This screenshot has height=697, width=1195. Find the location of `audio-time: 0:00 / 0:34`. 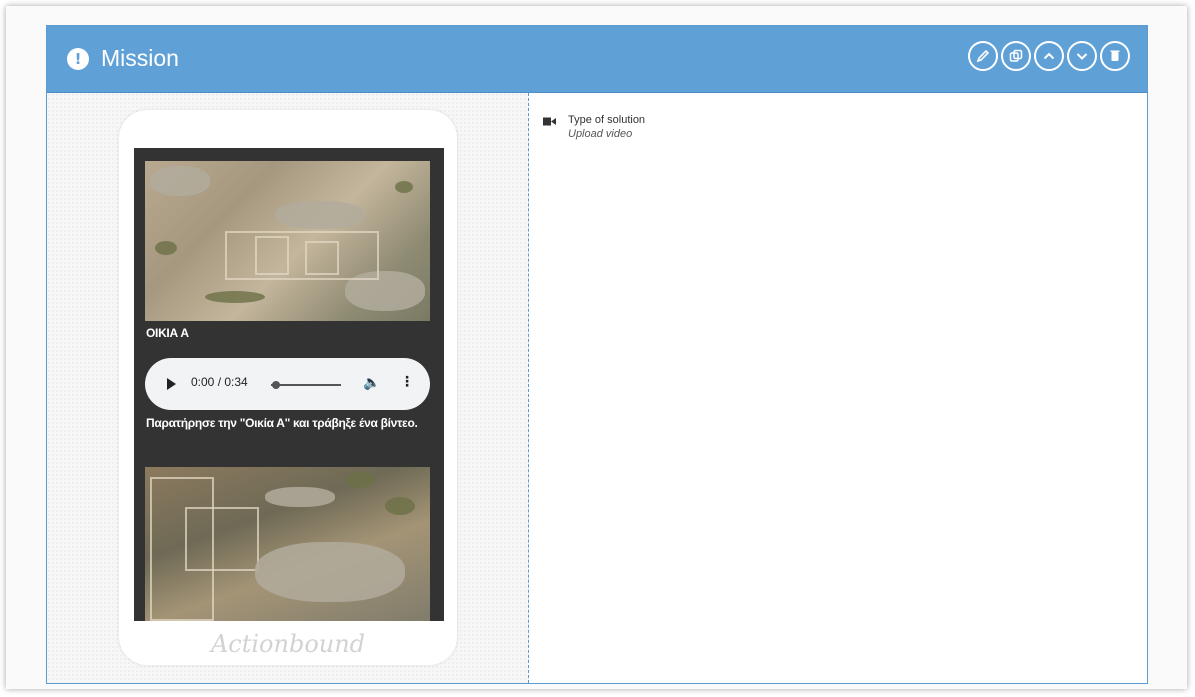

audio-time: 0:00 / 0:34 is located at coordinates (219, 382).